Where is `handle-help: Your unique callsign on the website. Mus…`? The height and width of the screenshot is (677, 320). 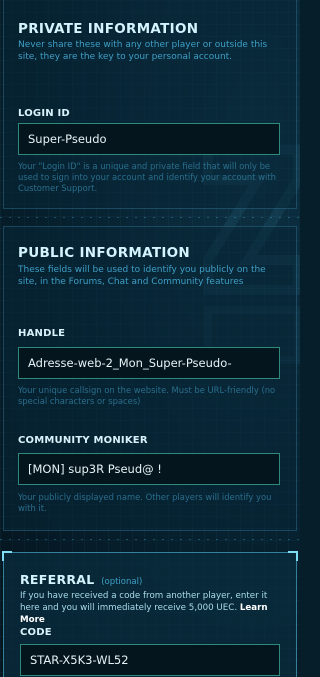
handle-help: Your unique callsign on the website. Mus… is located at coordinates (147, 395).